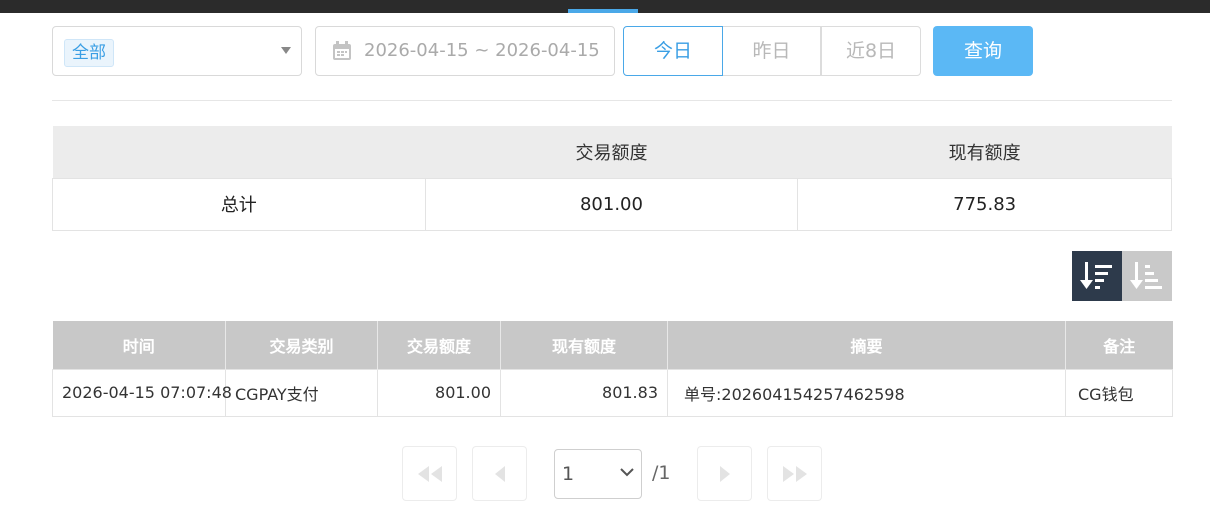 The width and height of the screenshot is (1210, 521). What do you see at coordinates (871, 51) in the screenshot?
I see `quick-range-last-8-days: 近8日` at bounding box center [871, 51].